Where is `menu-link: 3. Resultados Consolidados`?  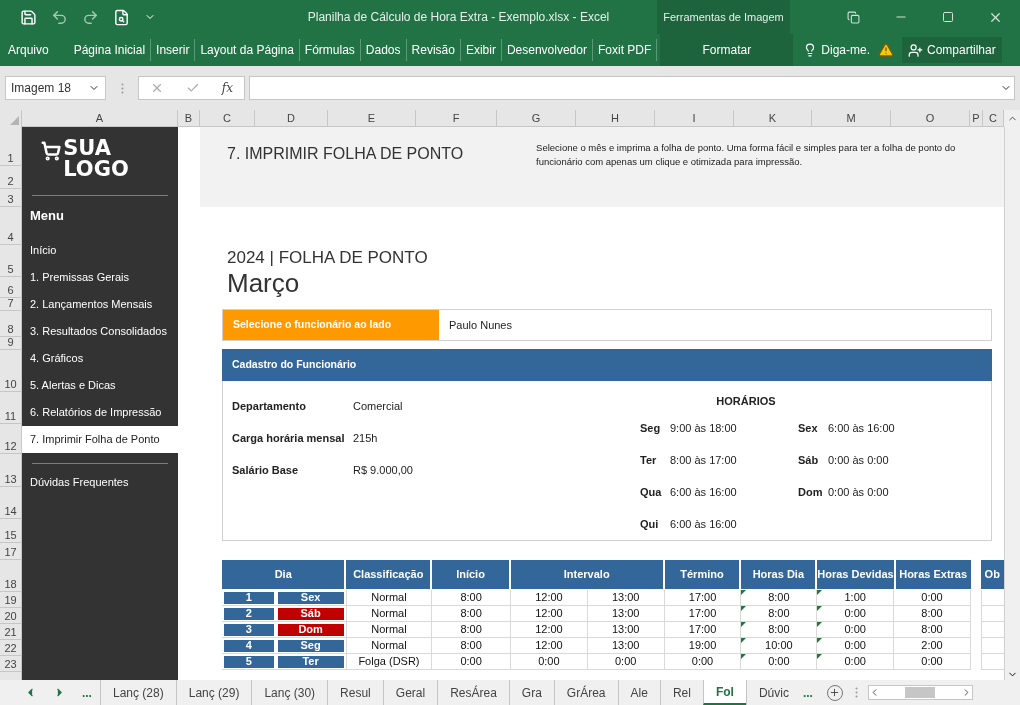
menu-link: 3. Resultados Consolidados is located at coordinates (100, 331).